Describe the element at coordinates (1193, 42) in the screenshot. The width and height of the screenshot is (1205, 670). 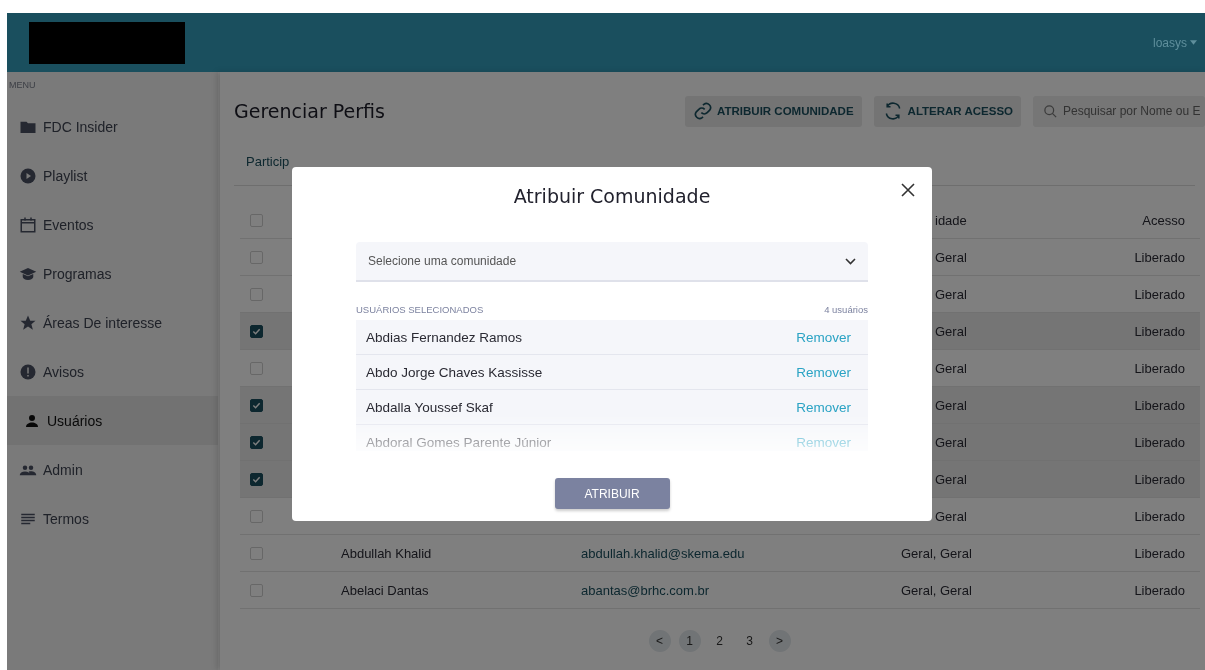
I see `caret-icon` at that location.